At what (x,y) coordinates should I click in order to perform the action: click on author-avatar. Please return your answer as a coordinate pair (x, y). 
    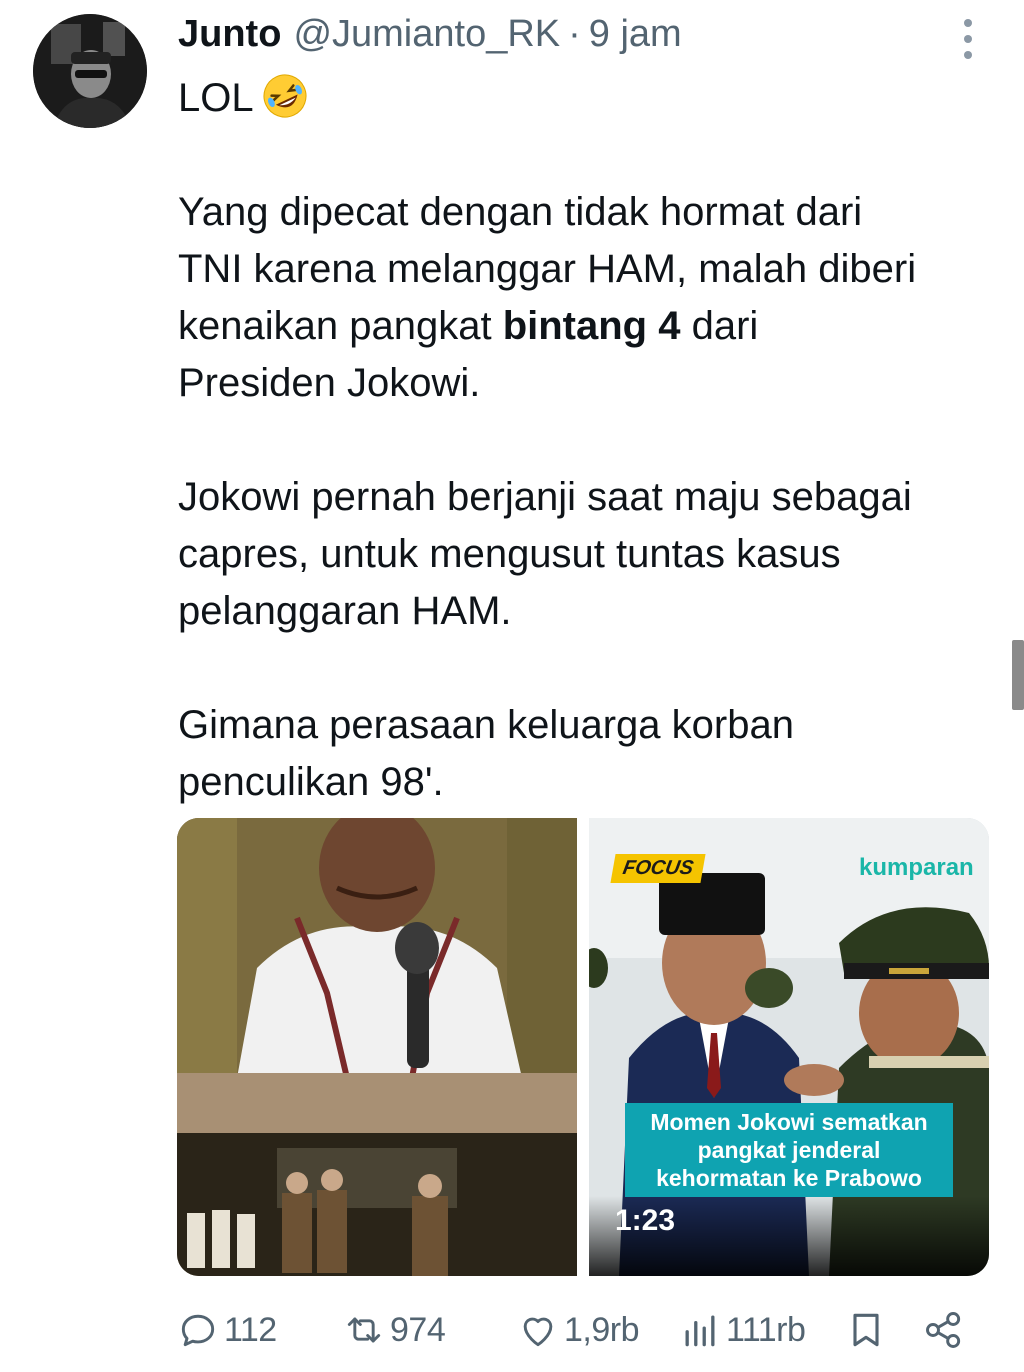
    Looking at the image, I should click on (90, 71).